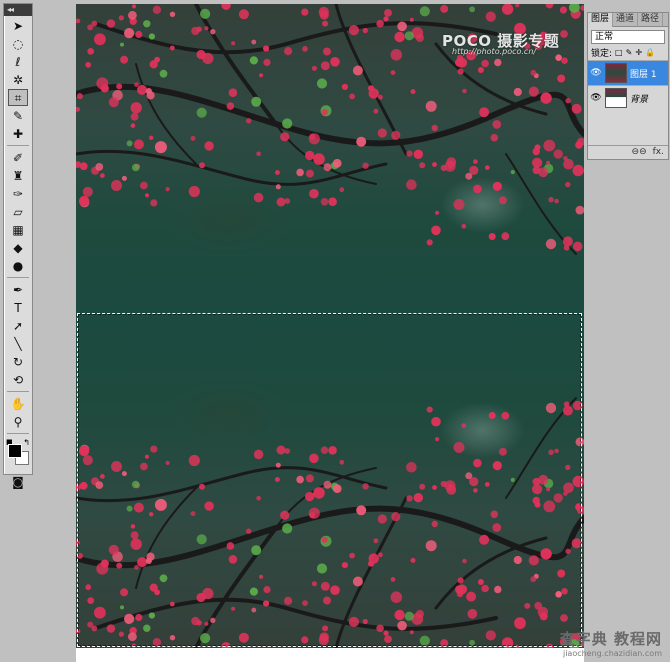 This screenshot has width=670, height=662. Describe the element at coordinates (610, 639) in the screenshot. I see `site-watermark-title: 查字典 教程网` at that location.